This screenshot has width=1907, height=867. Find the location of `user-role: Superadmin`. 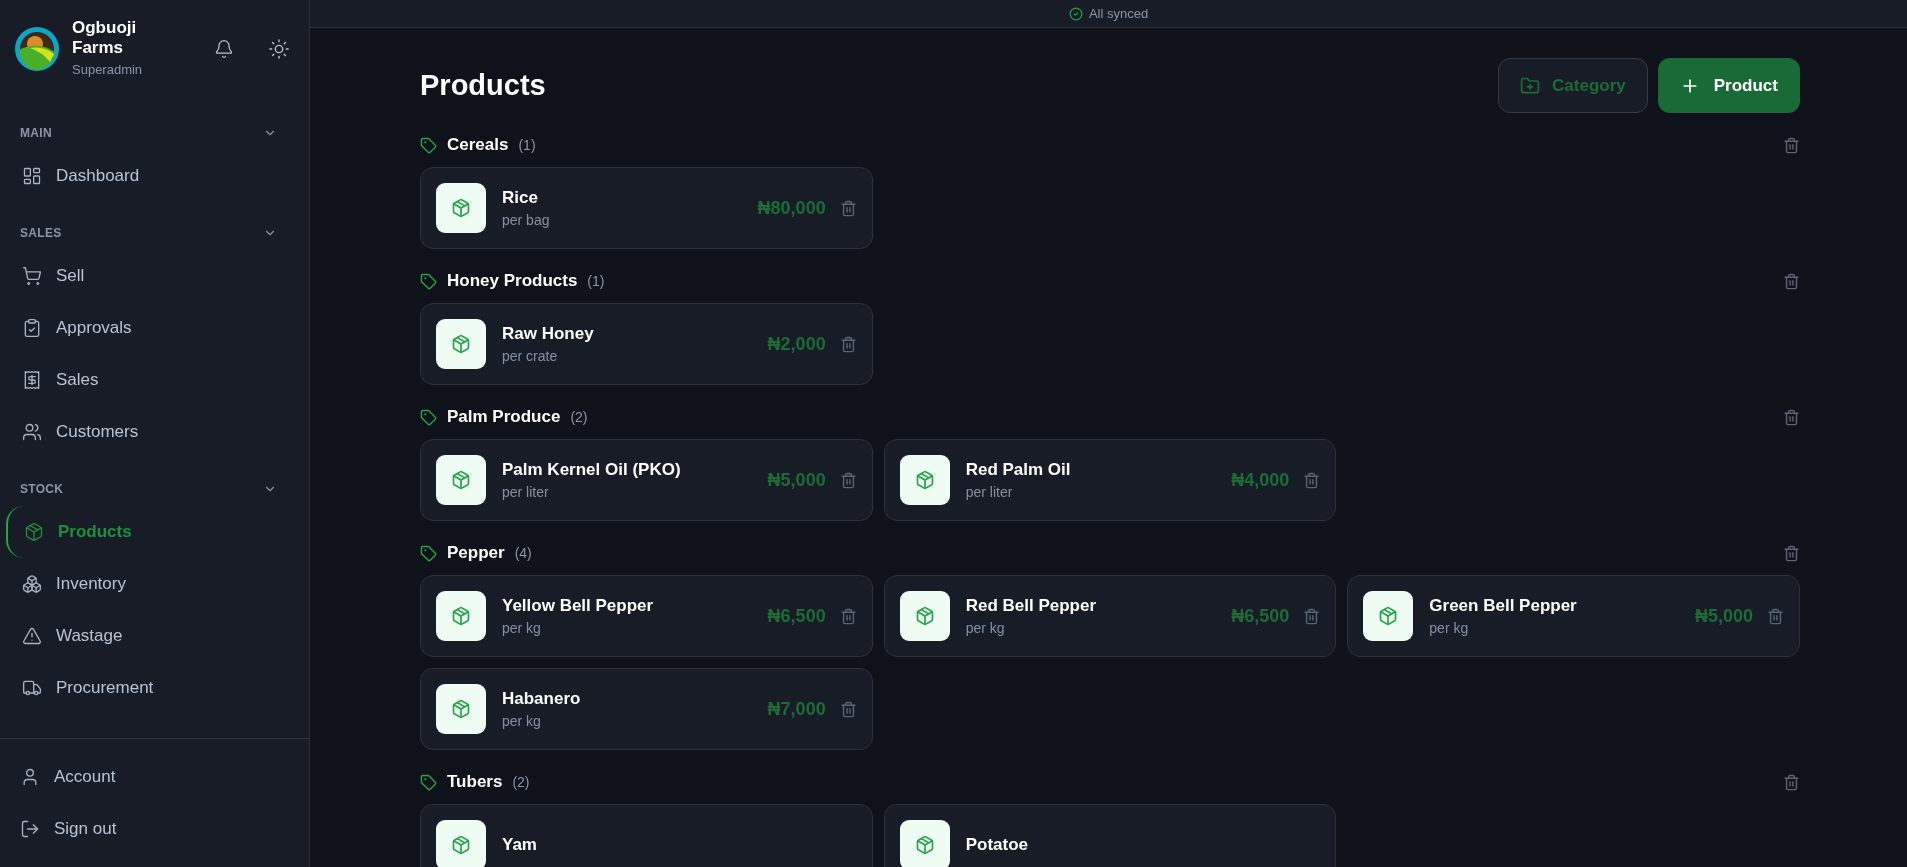

user-role: Superadmin is located at coordinates (108, 70).